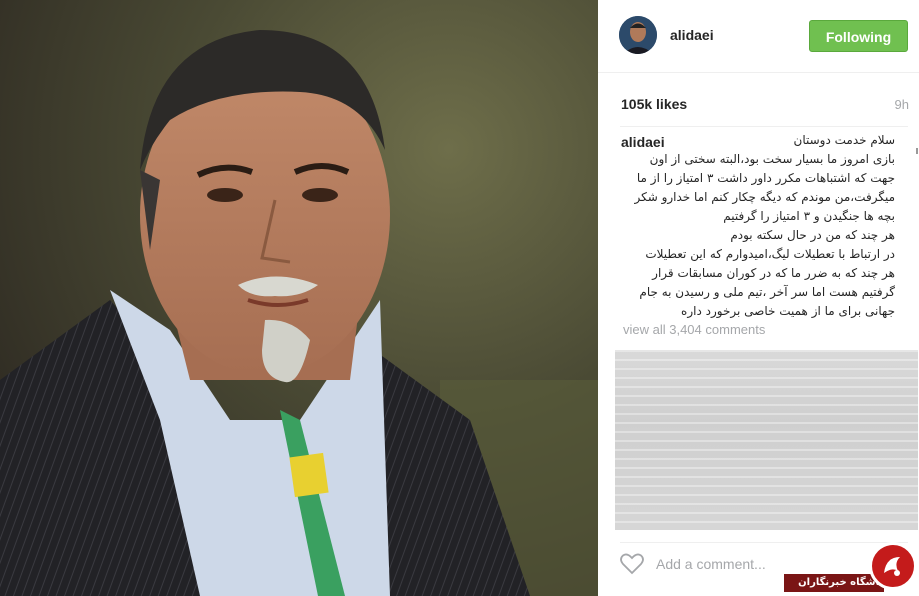  I want to click on avatar, so click(638, 35).